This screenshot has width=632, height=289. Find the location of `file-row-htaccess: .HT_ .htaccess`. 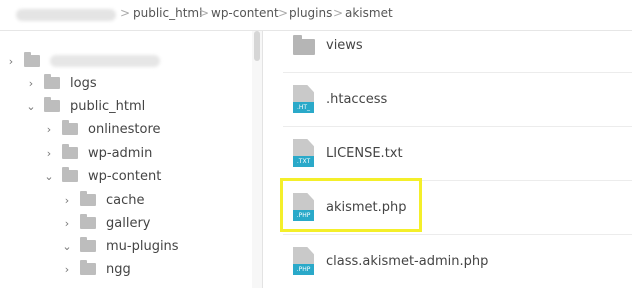

file-row-htaccess: .HT_ .htaccess is located at coordinates (447, 100).